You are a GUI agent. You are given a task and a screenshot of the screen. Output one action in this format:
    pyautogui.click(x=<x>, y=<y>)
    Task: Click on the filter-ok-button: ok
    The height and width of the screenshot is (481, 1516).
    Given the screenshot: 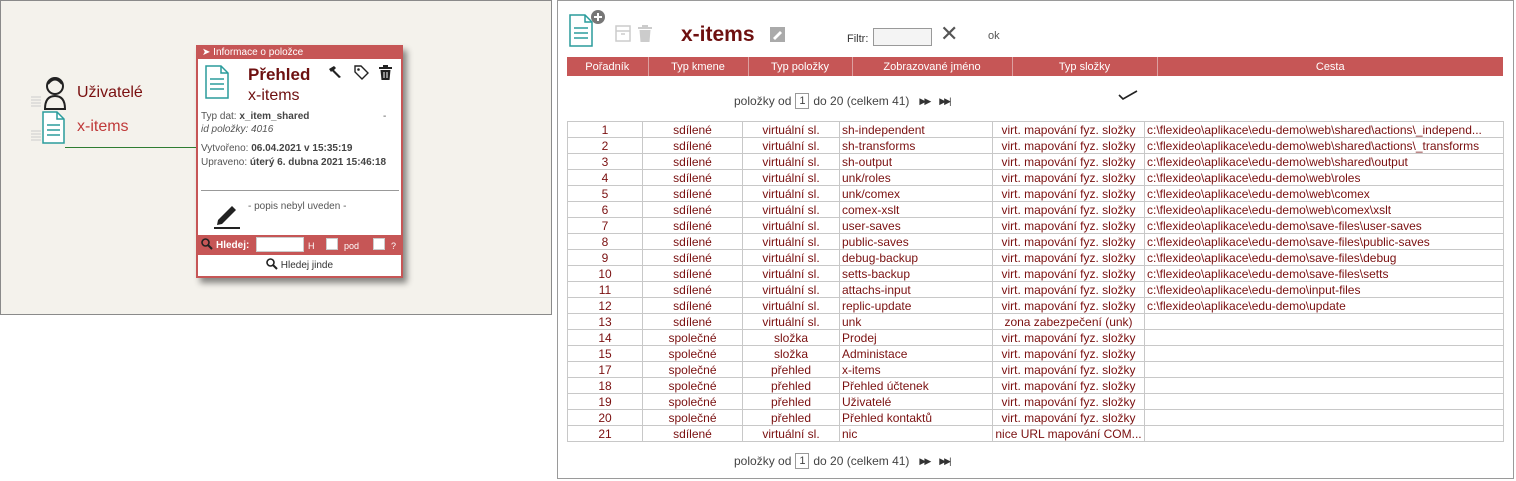 What is the action you would take?
    pyautogui.click(x=994, y=36)
    